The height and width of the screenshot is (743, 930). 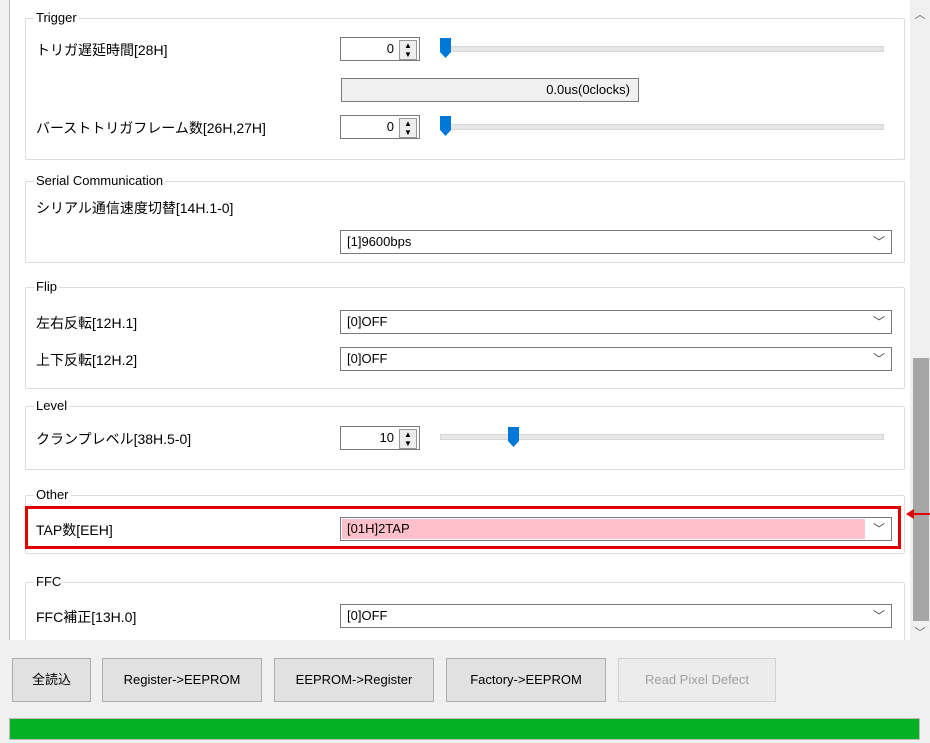 What do you see at coordinates (379, 241) in the screenshot?
I see `serial-speed-value: [1]9600bps` at bounding box center [379, 241].